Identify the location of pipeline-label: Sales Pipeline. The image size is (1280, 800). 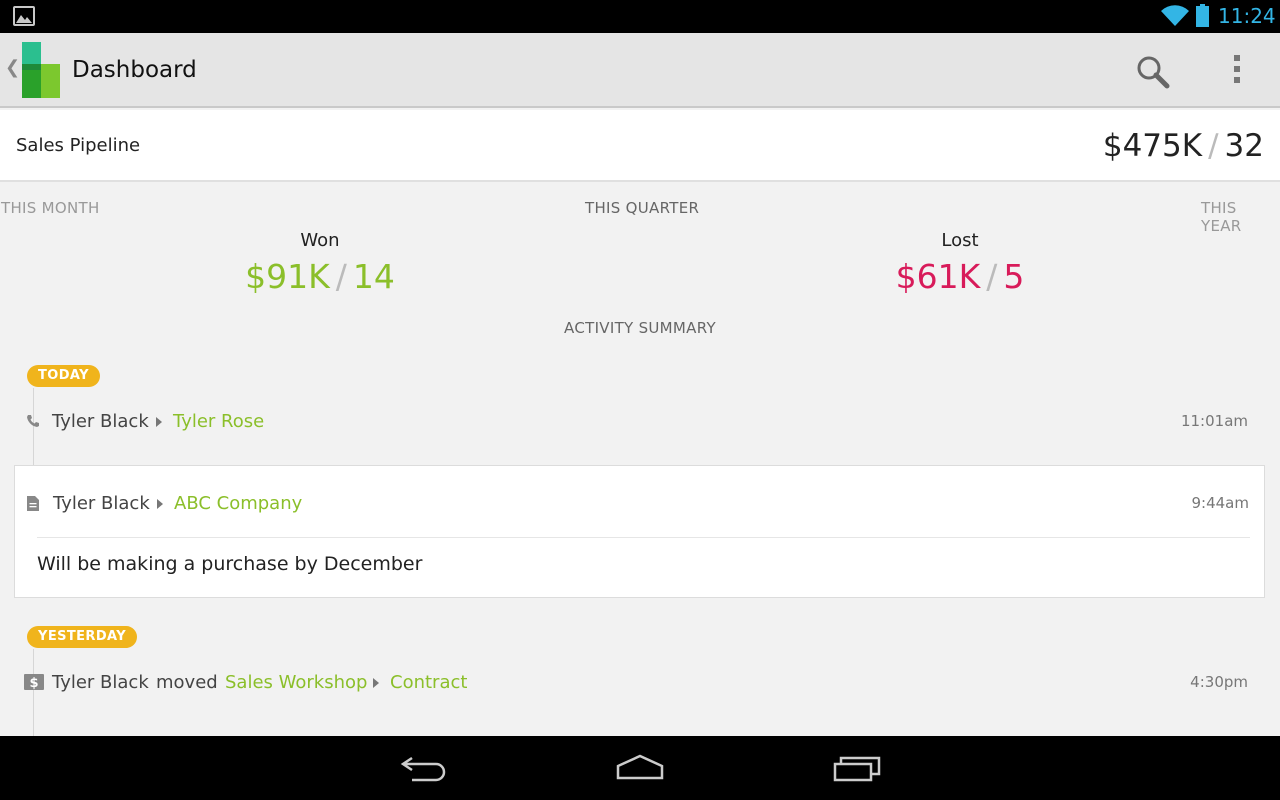
(78, 145).